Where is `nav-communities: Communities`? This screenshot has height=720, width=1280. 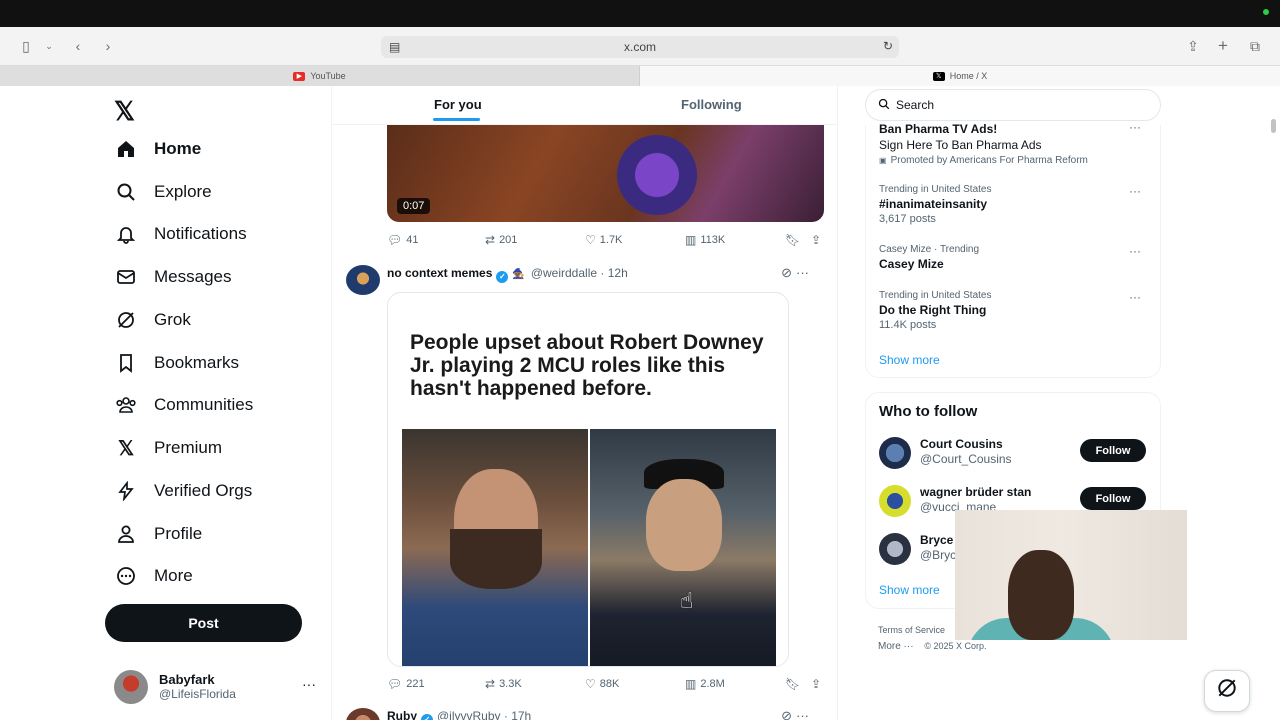 nav-communities: Communities is located at coordinates (183, 405).